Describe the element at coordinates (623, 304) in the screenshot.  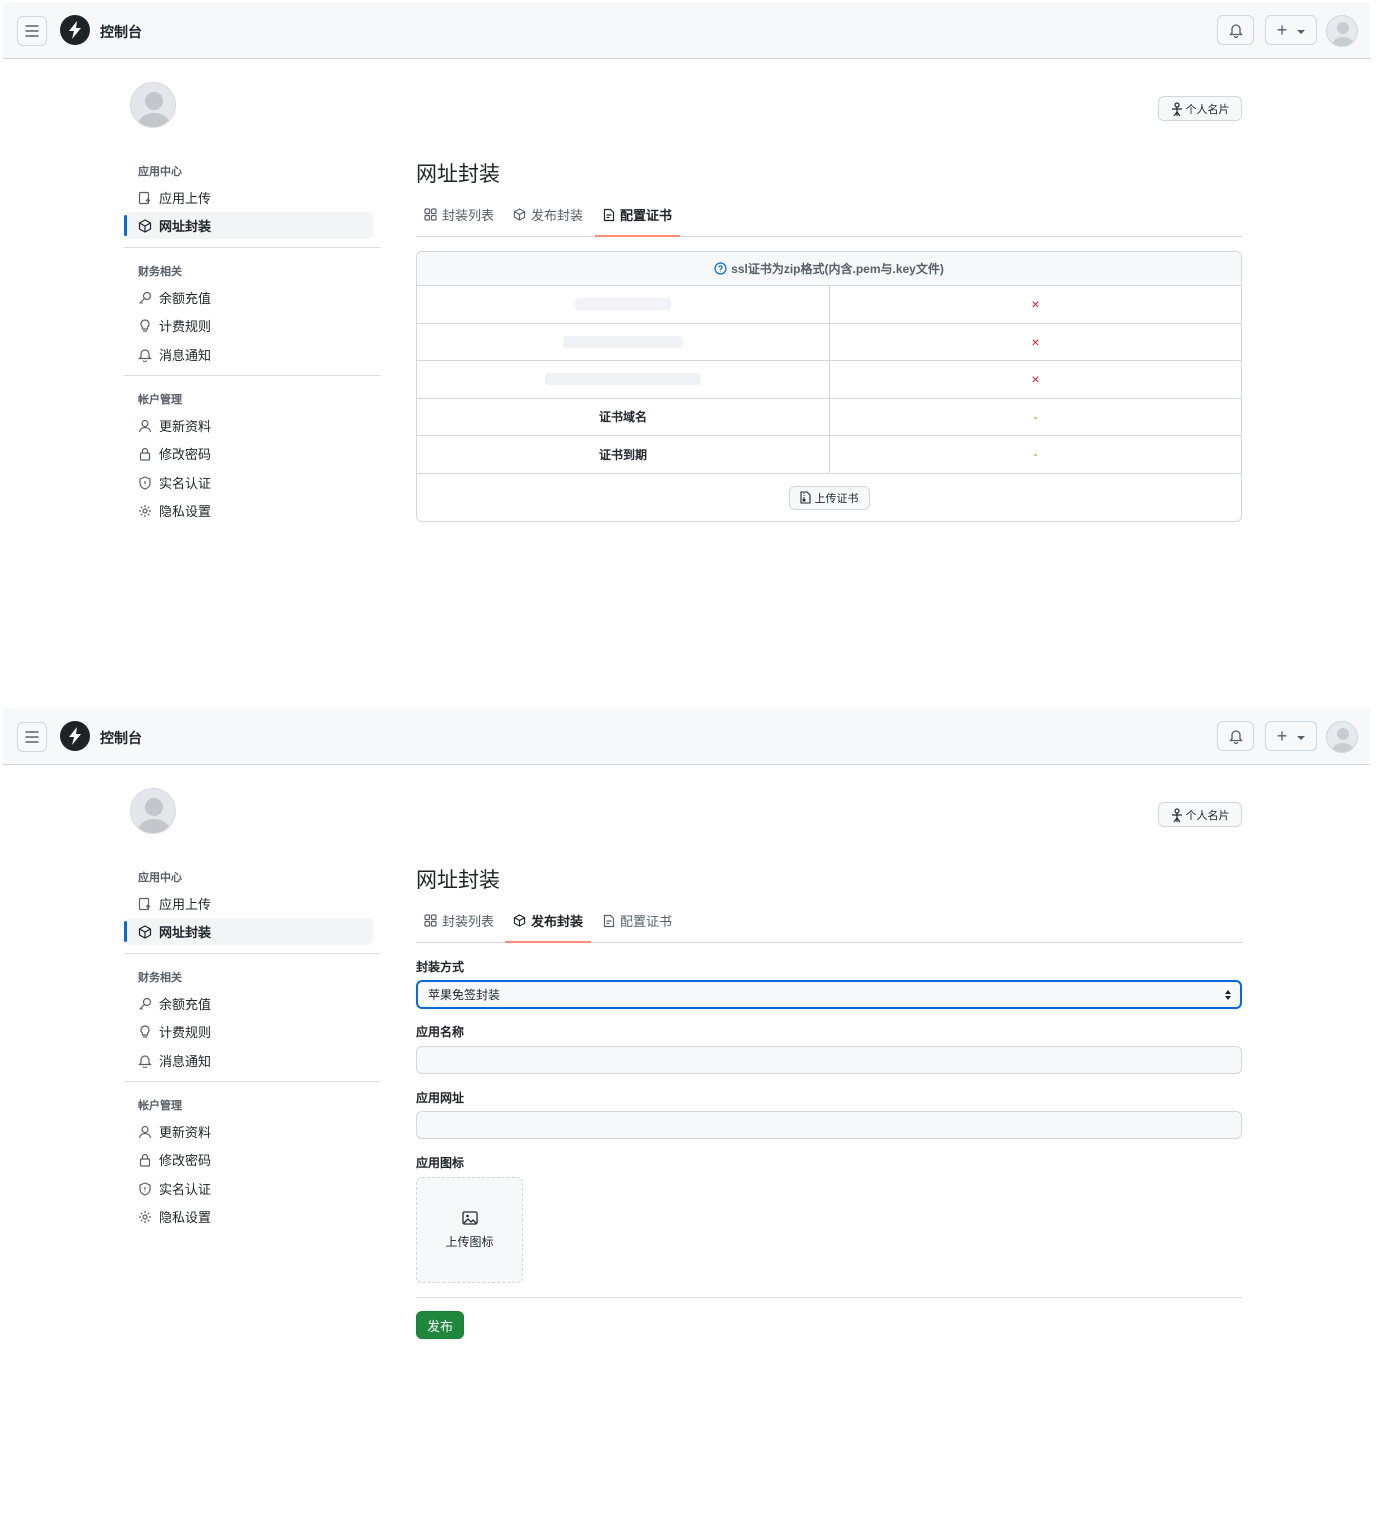
I see `cert-field-label` at that location.